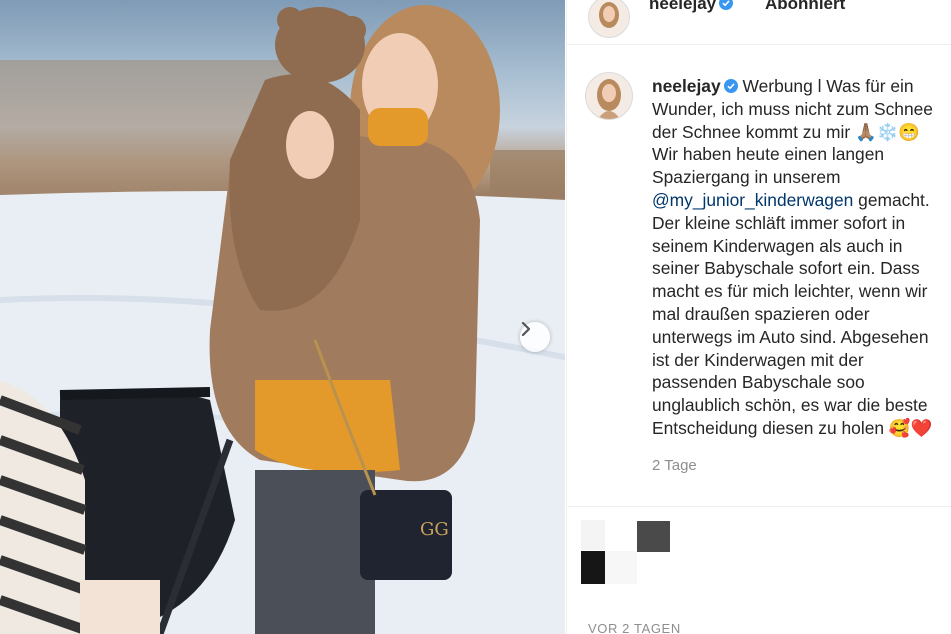 This screenshot has height=634, width=951. I want to click on caption-line: Entscheidung diesen zu holen 🥰❤️, so click(792, 427).